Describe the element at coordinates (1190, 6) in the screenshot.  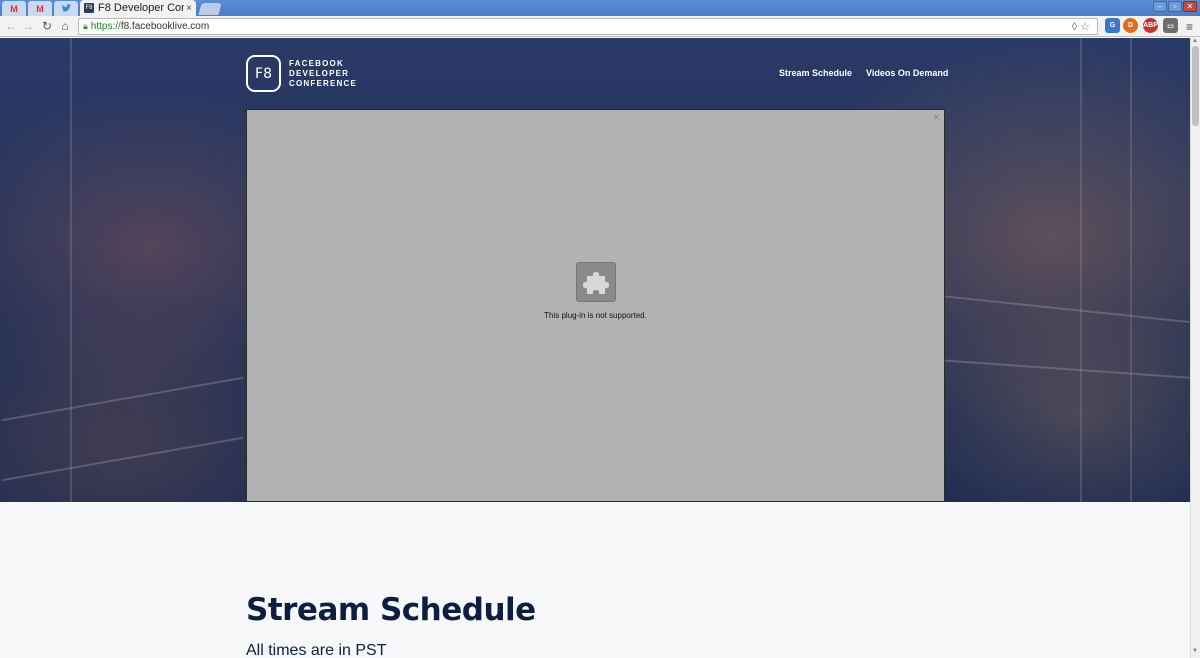
I see `window-close-icon: ✕` at that location.